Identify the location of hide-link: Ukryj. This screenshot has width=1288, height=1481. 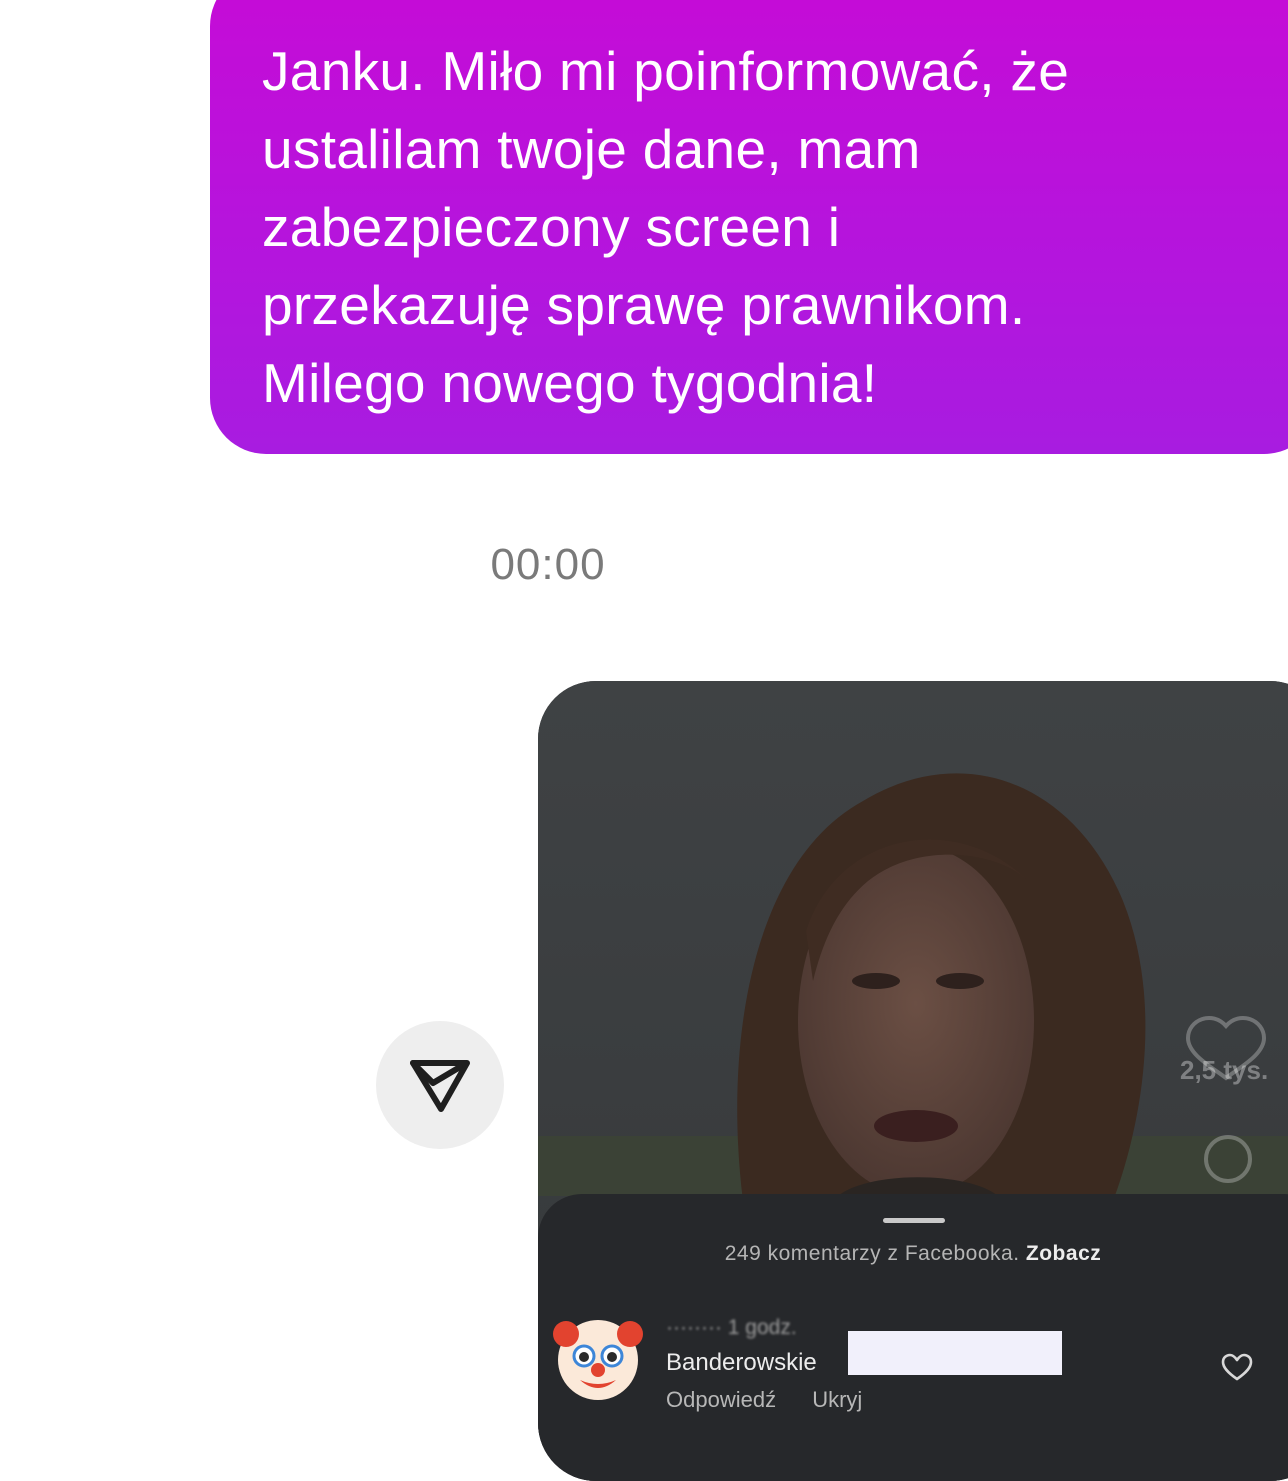
(837, 1399).